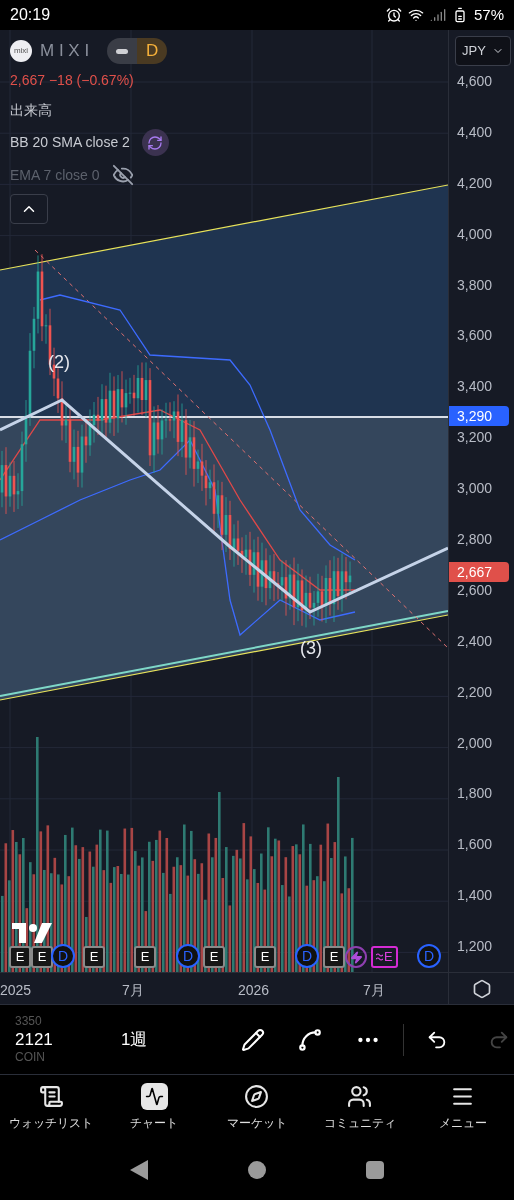 The image size is (514, 1200). Describe the element at coordinates (462, 1107) in the screenshot. I see `nav-tab: メニュー` at that location.